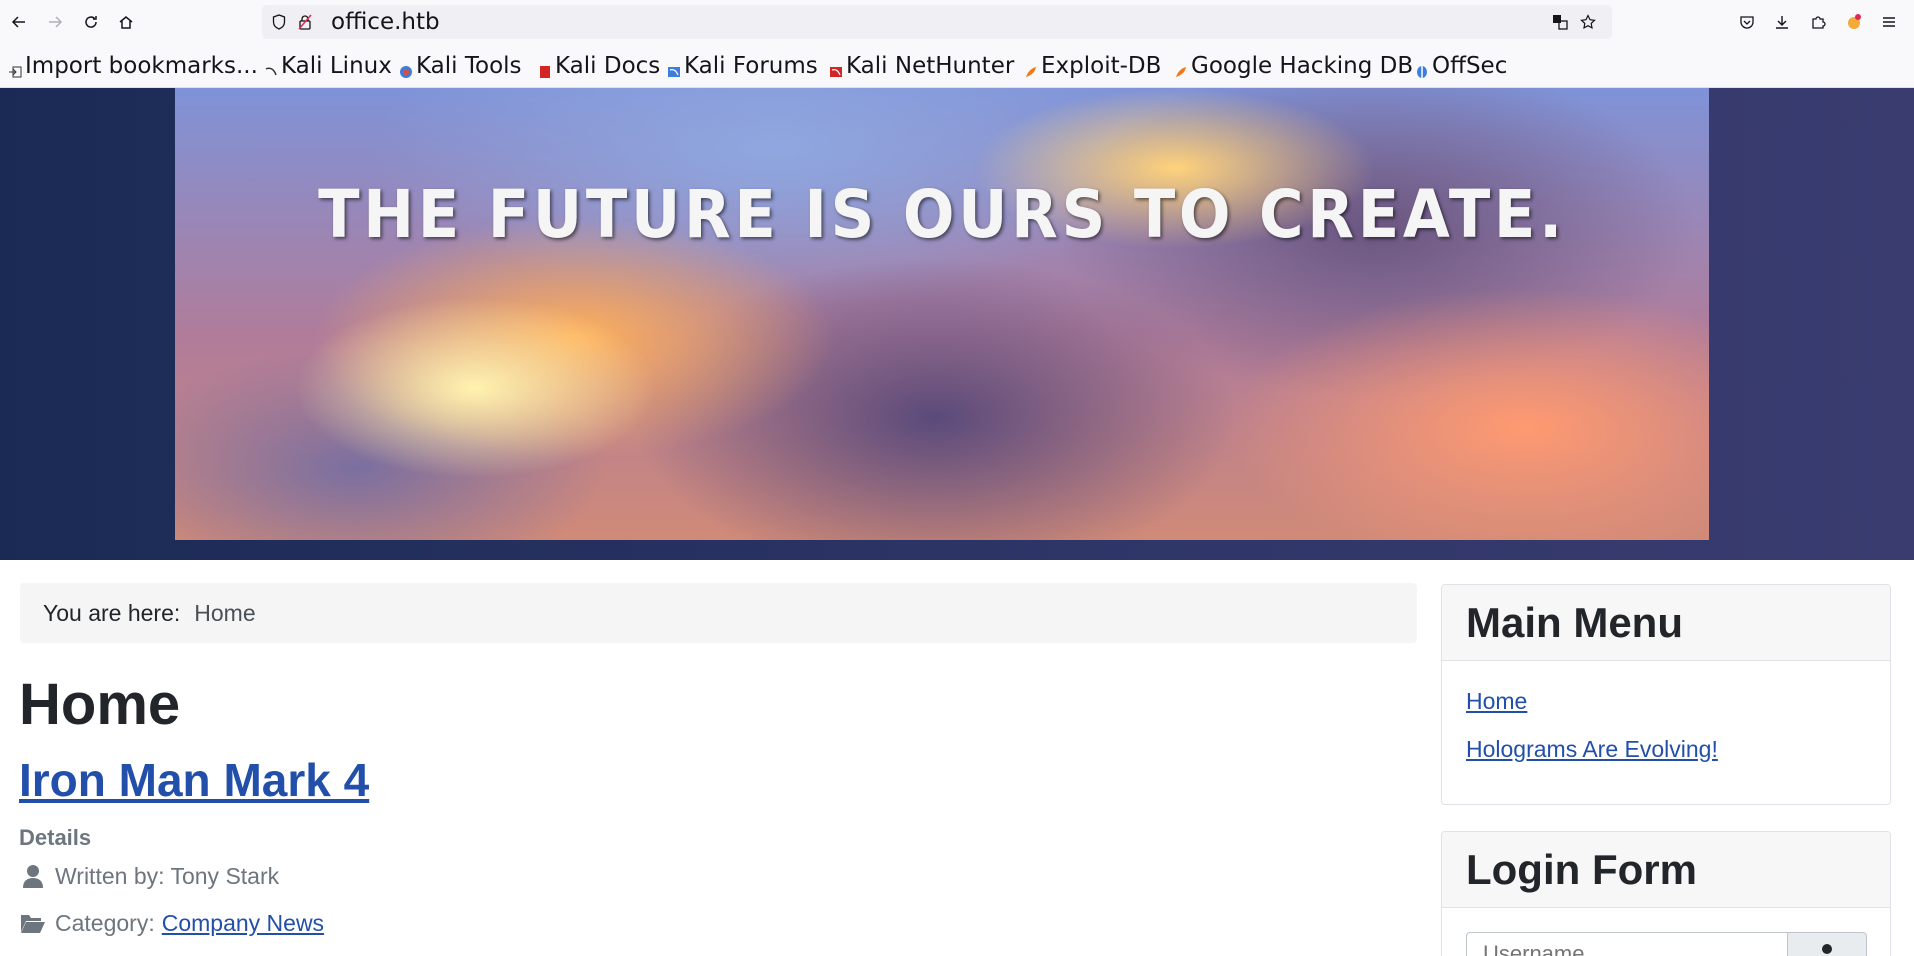 The width and height of the screenshot is (1914, 956). I want to click on extensions-button, so click(1818, 22).